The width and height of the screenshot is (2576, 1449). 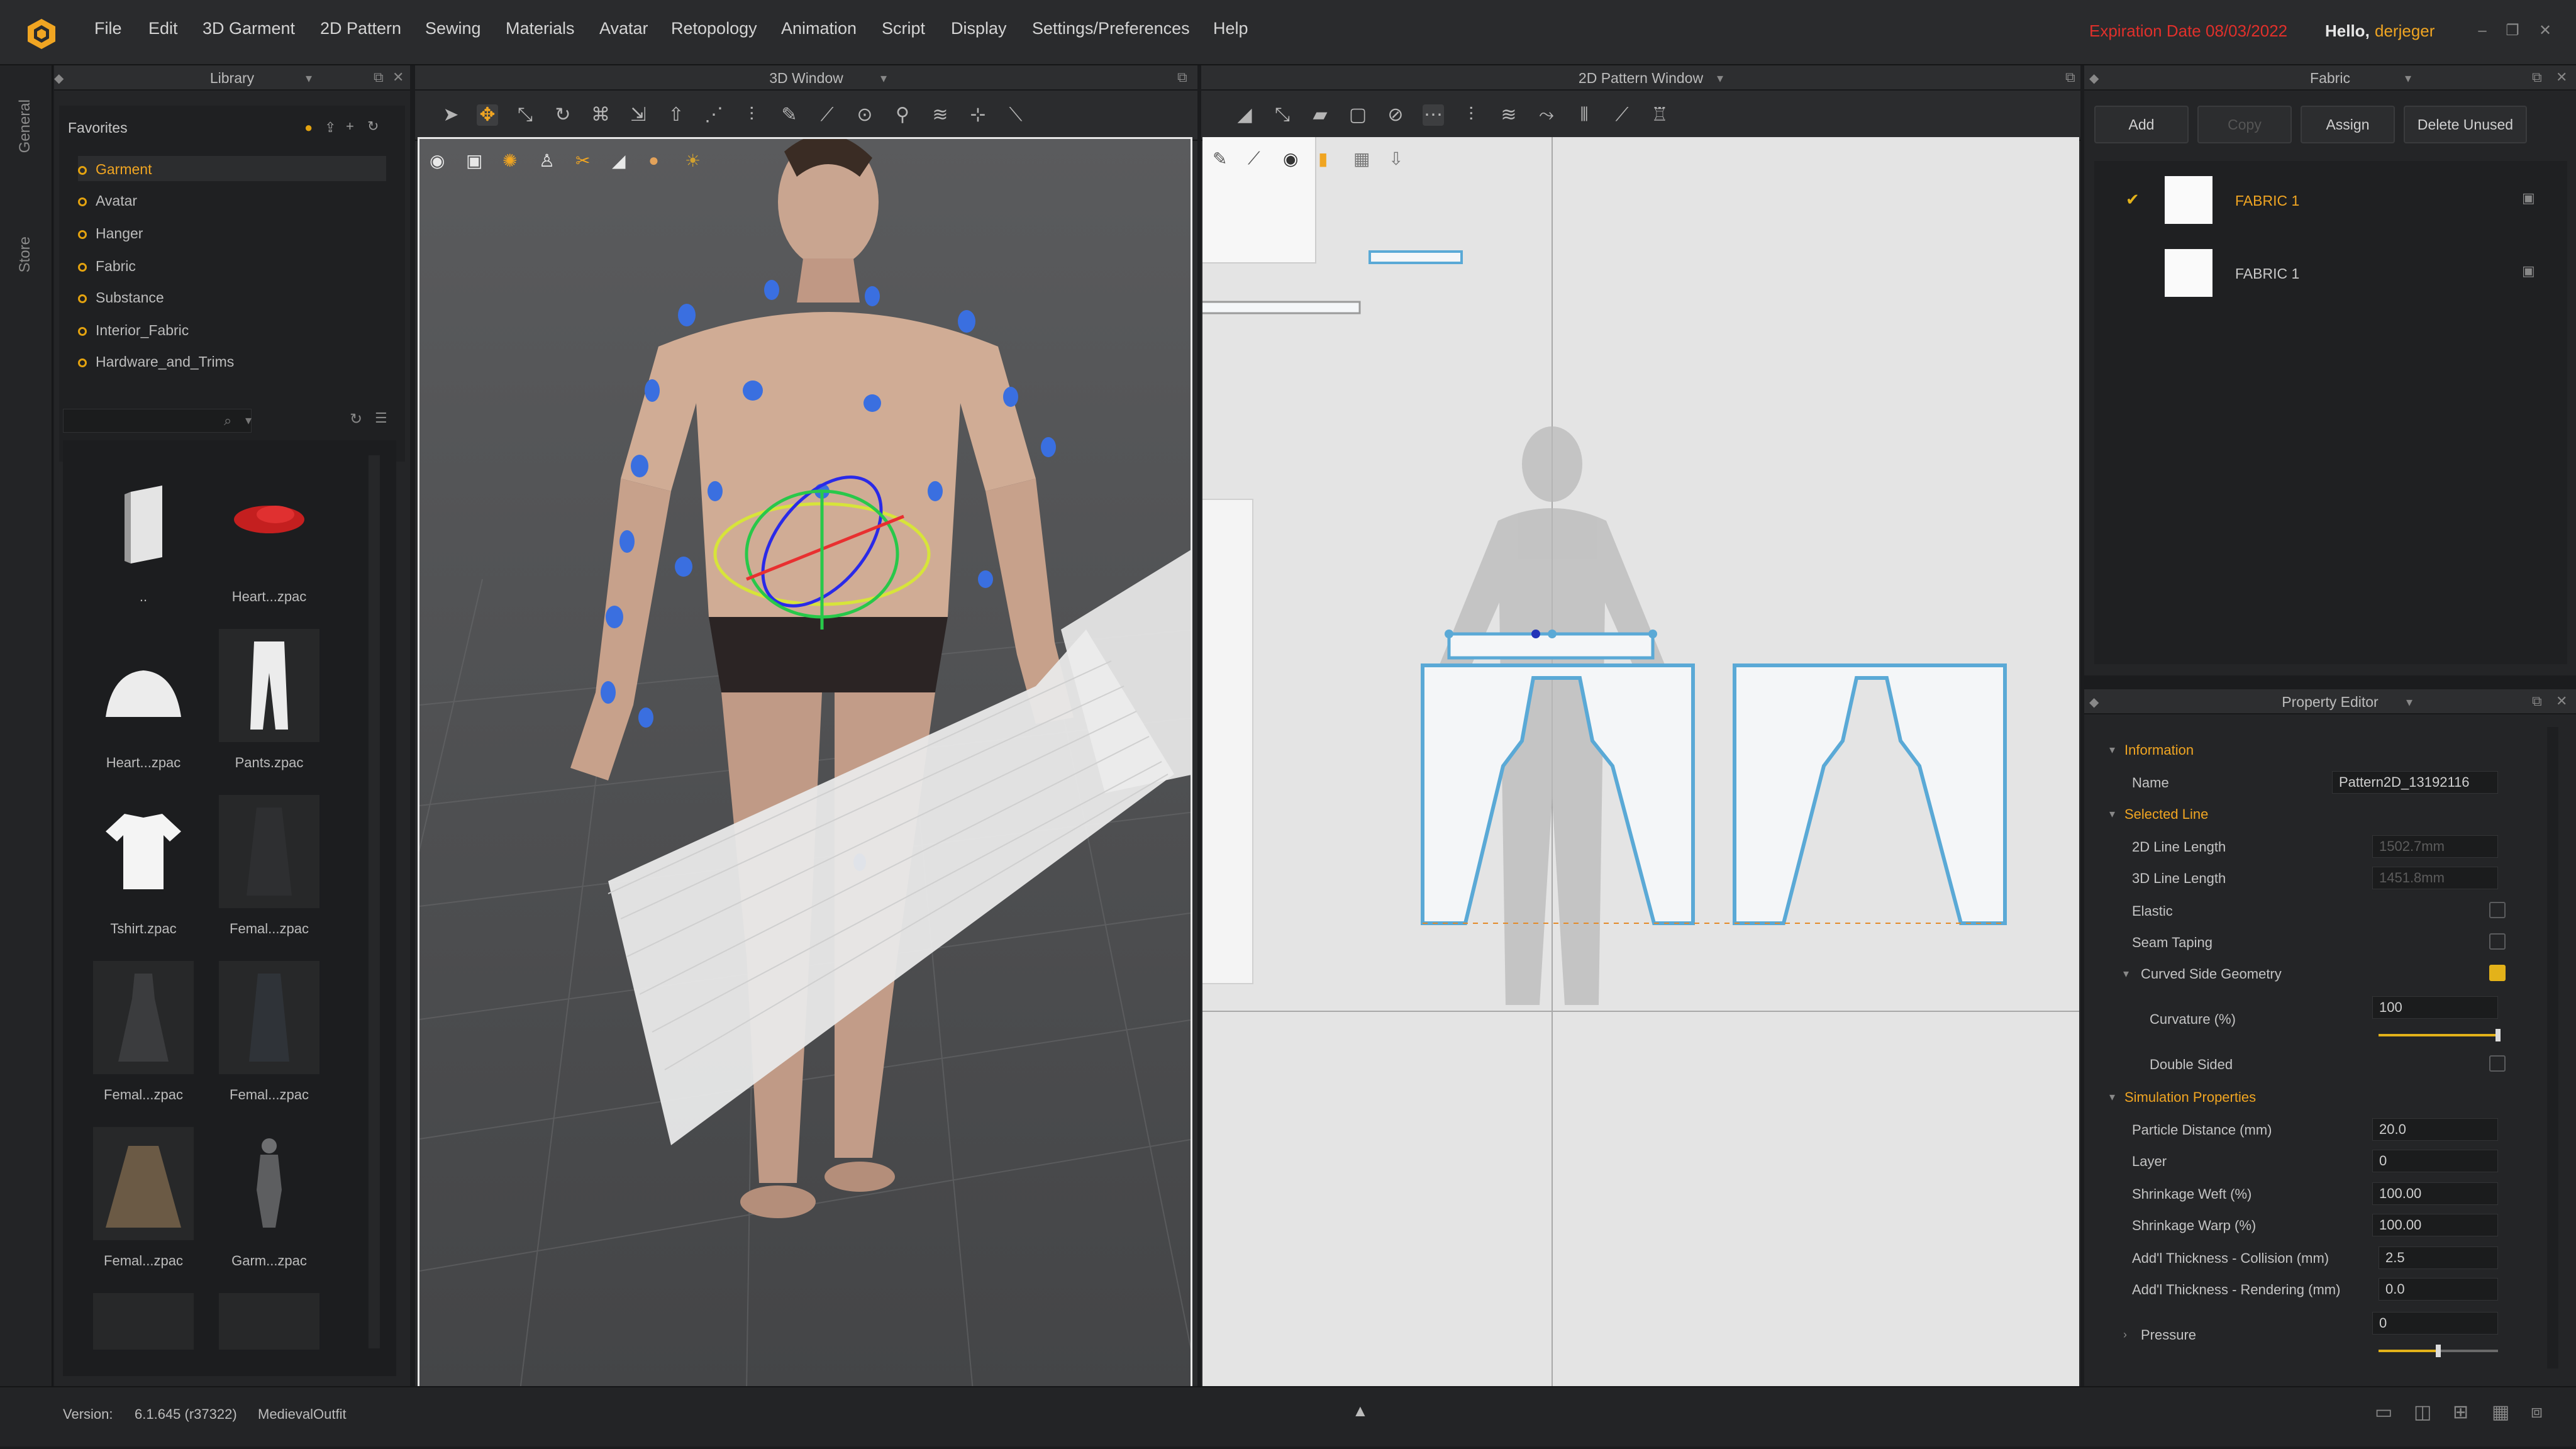 I want to click on username: derjeger, so click(x=2404, y=31).